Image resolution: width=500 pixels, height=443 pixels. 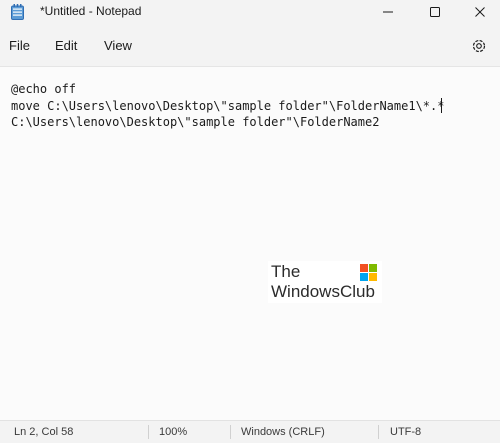 I want to click on menu-edit: Edit, so click(x=66, y=45).